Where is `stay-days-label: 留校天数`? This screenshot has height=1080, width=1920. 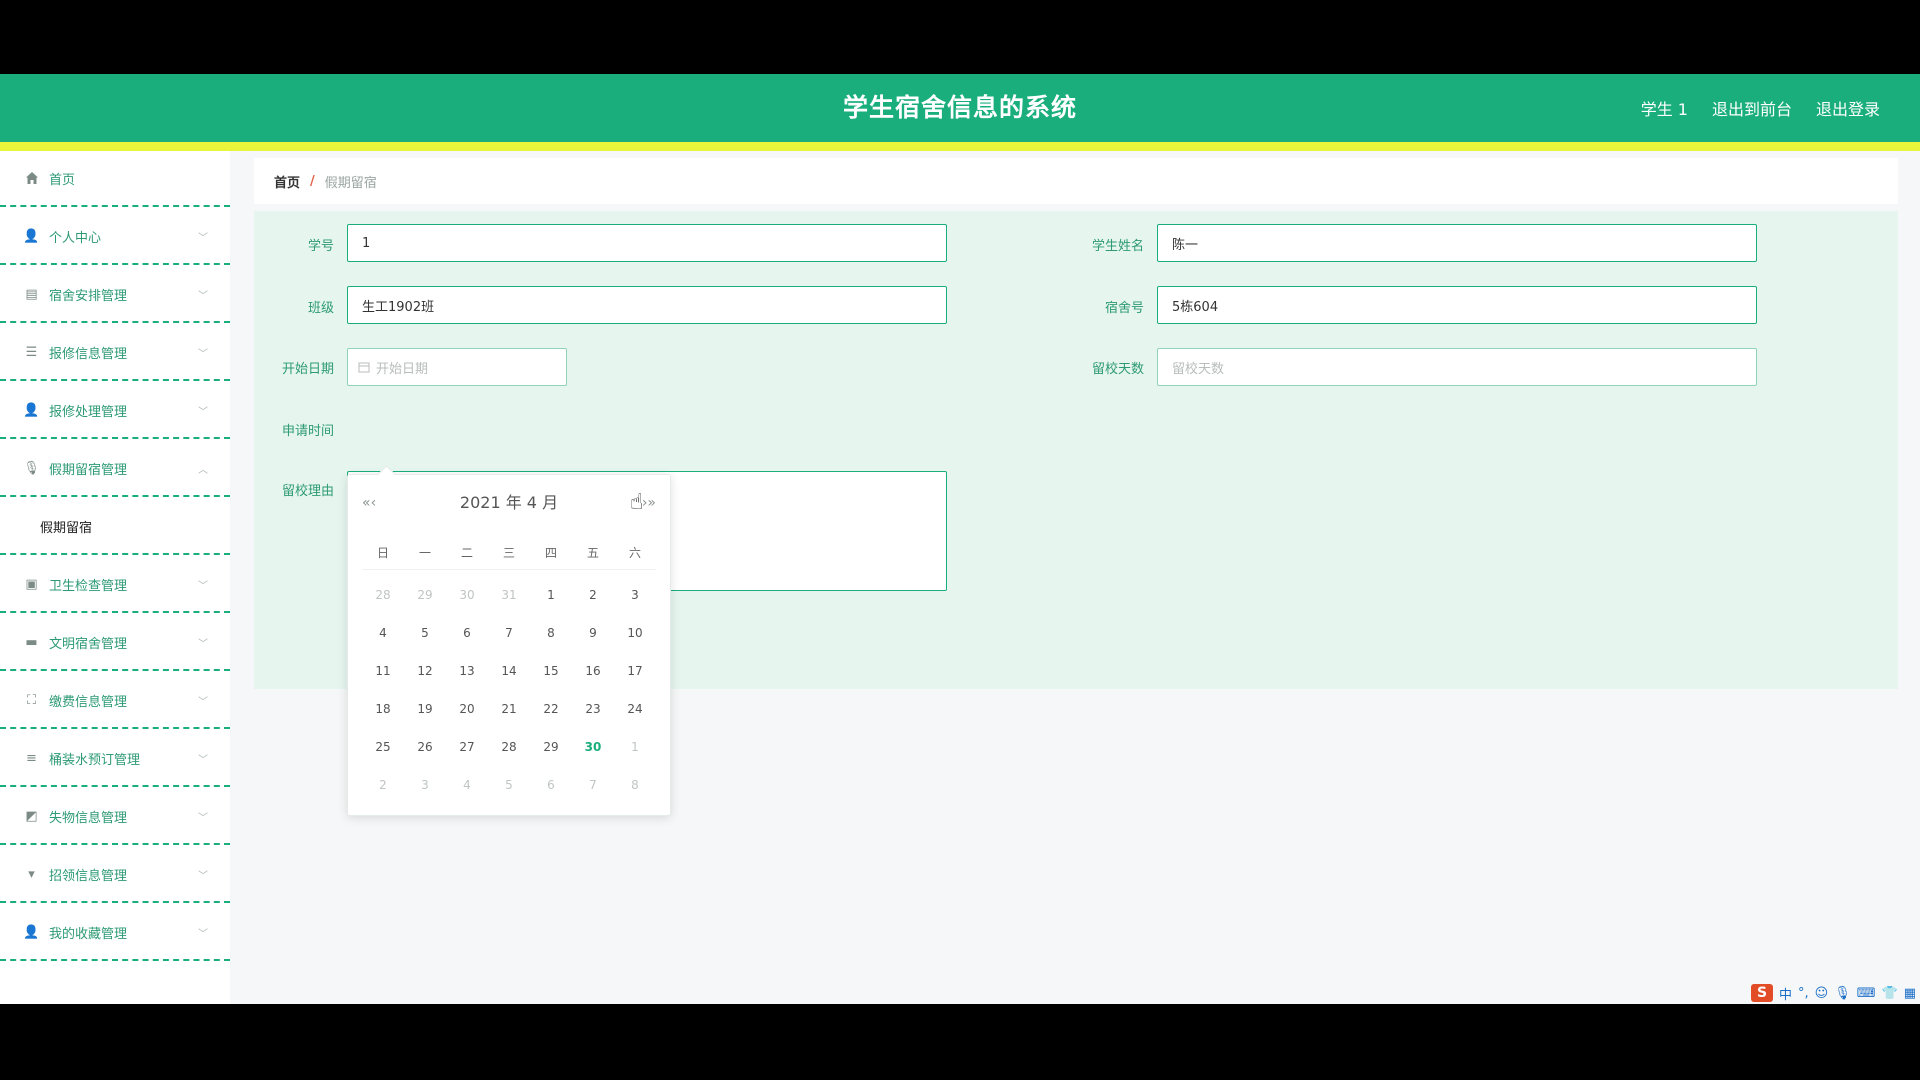
stay-days-label: 留校天数 is located at coordinates (1117, 369).